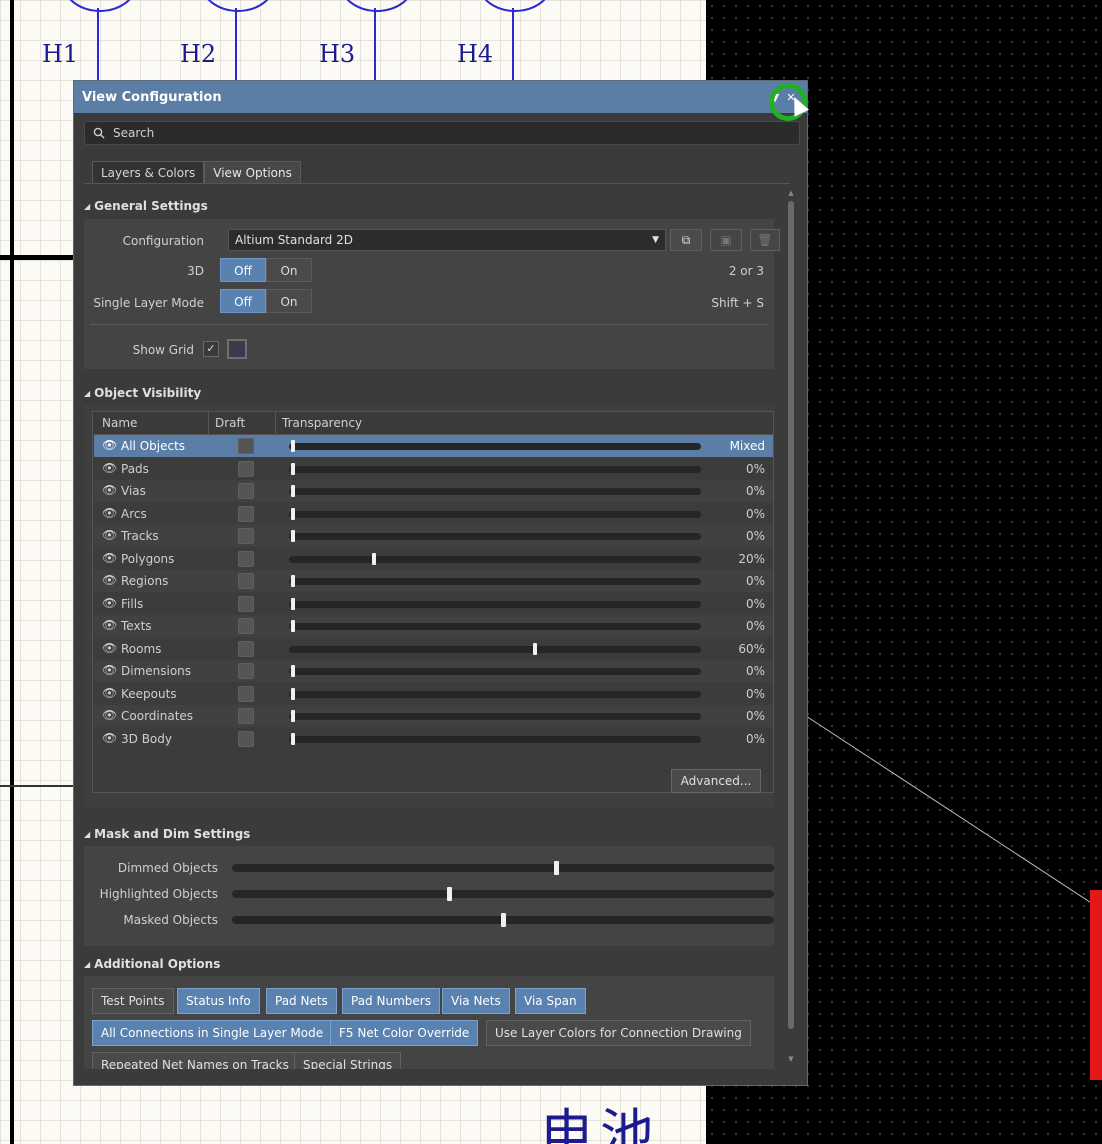 The height and width of the screenshot is (1144, 1102). What do you see at coordinates (167, 834) in the screenshot?
I see `mask-dim-header: ◢ Mask and Dim Settings` at bounding box center [167, 834].